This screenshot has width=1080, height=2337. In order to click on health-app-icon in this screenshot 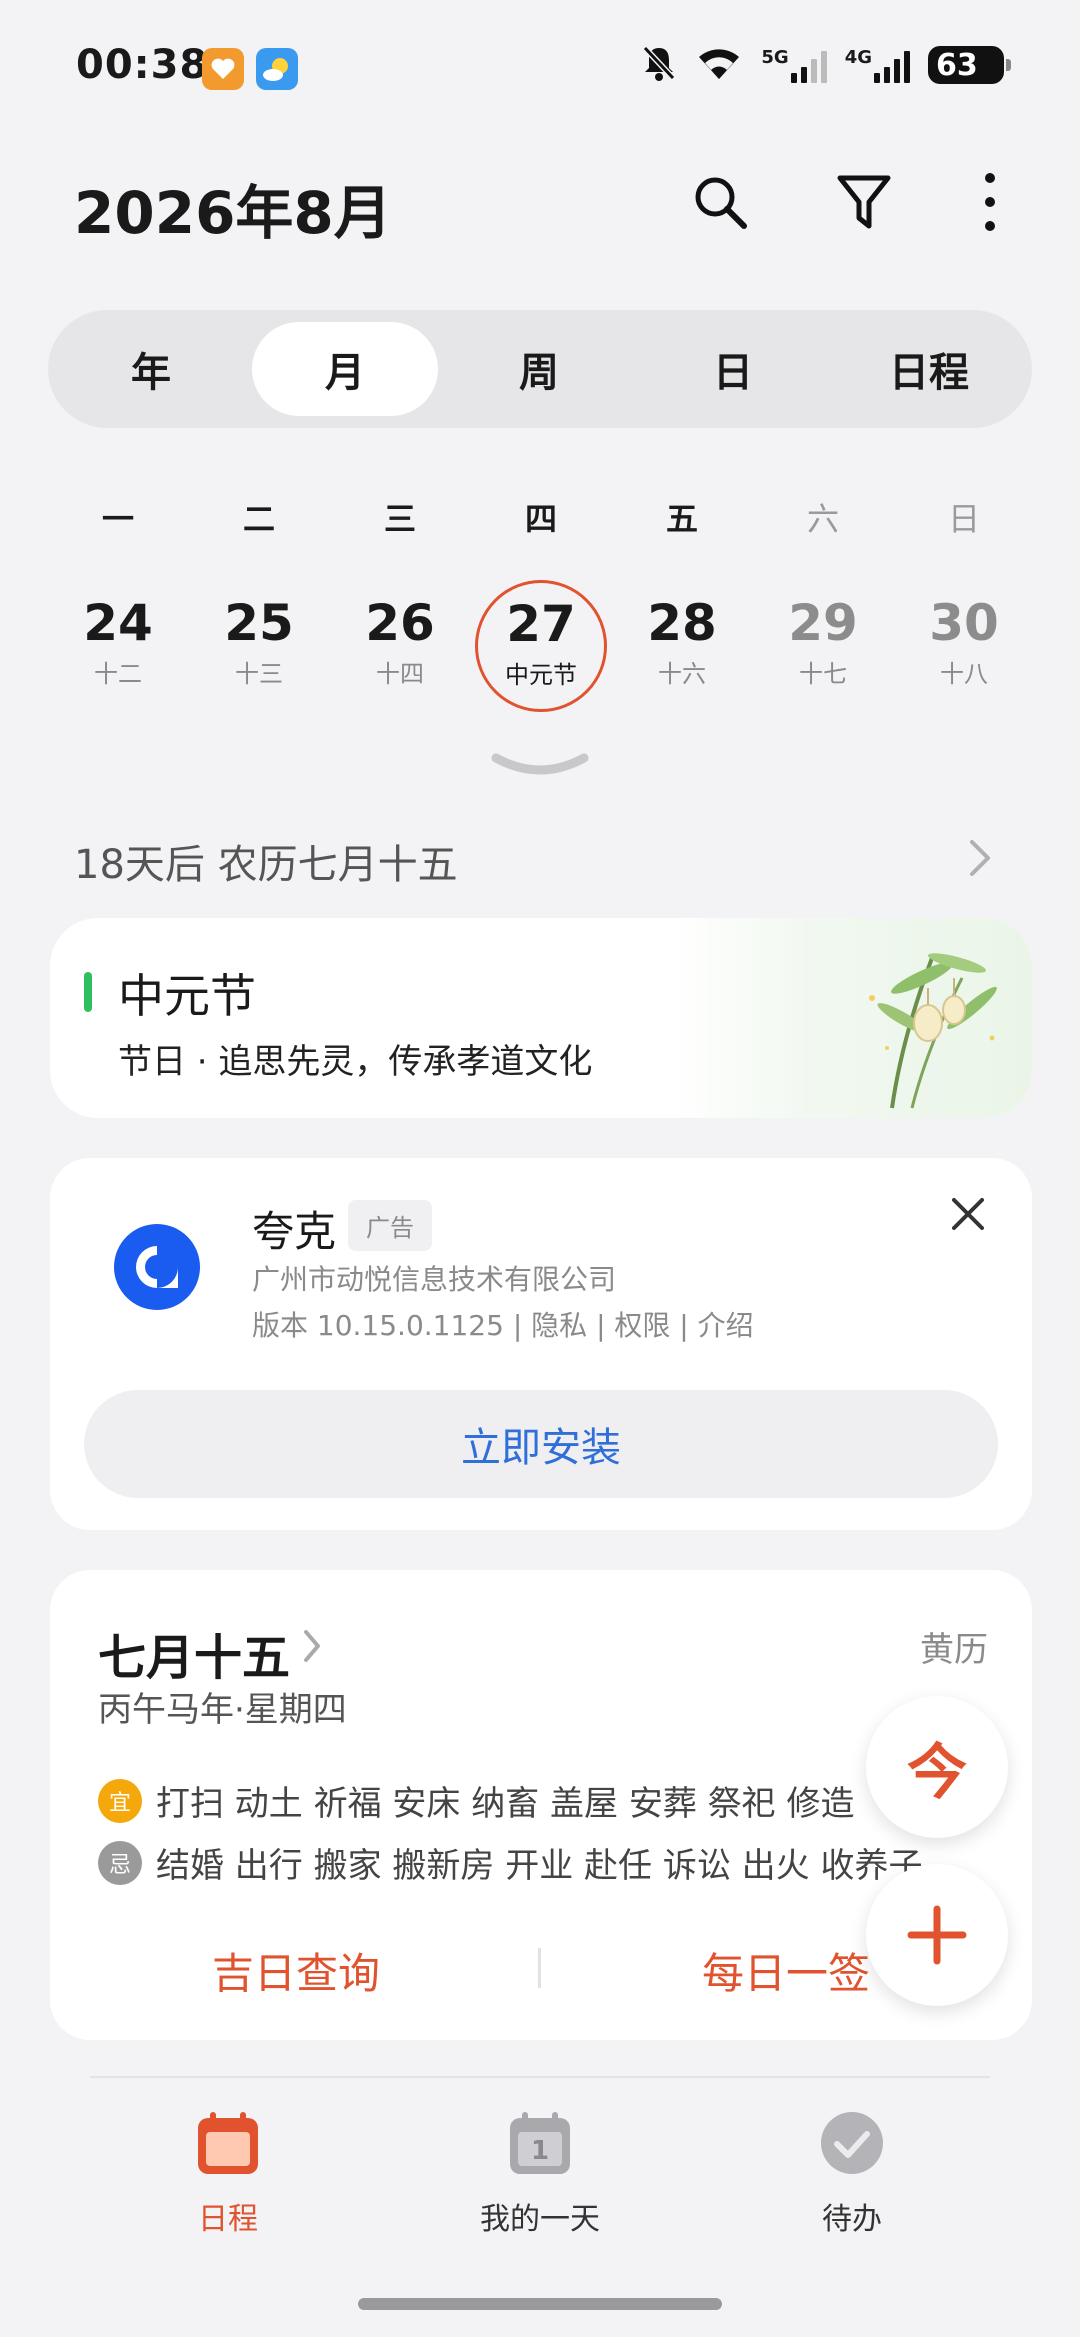, I will do `click(223, 69)`.